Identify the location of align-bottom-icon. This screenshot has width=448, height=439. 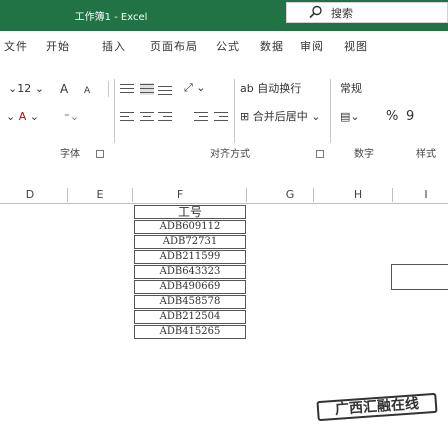
(165, 89).